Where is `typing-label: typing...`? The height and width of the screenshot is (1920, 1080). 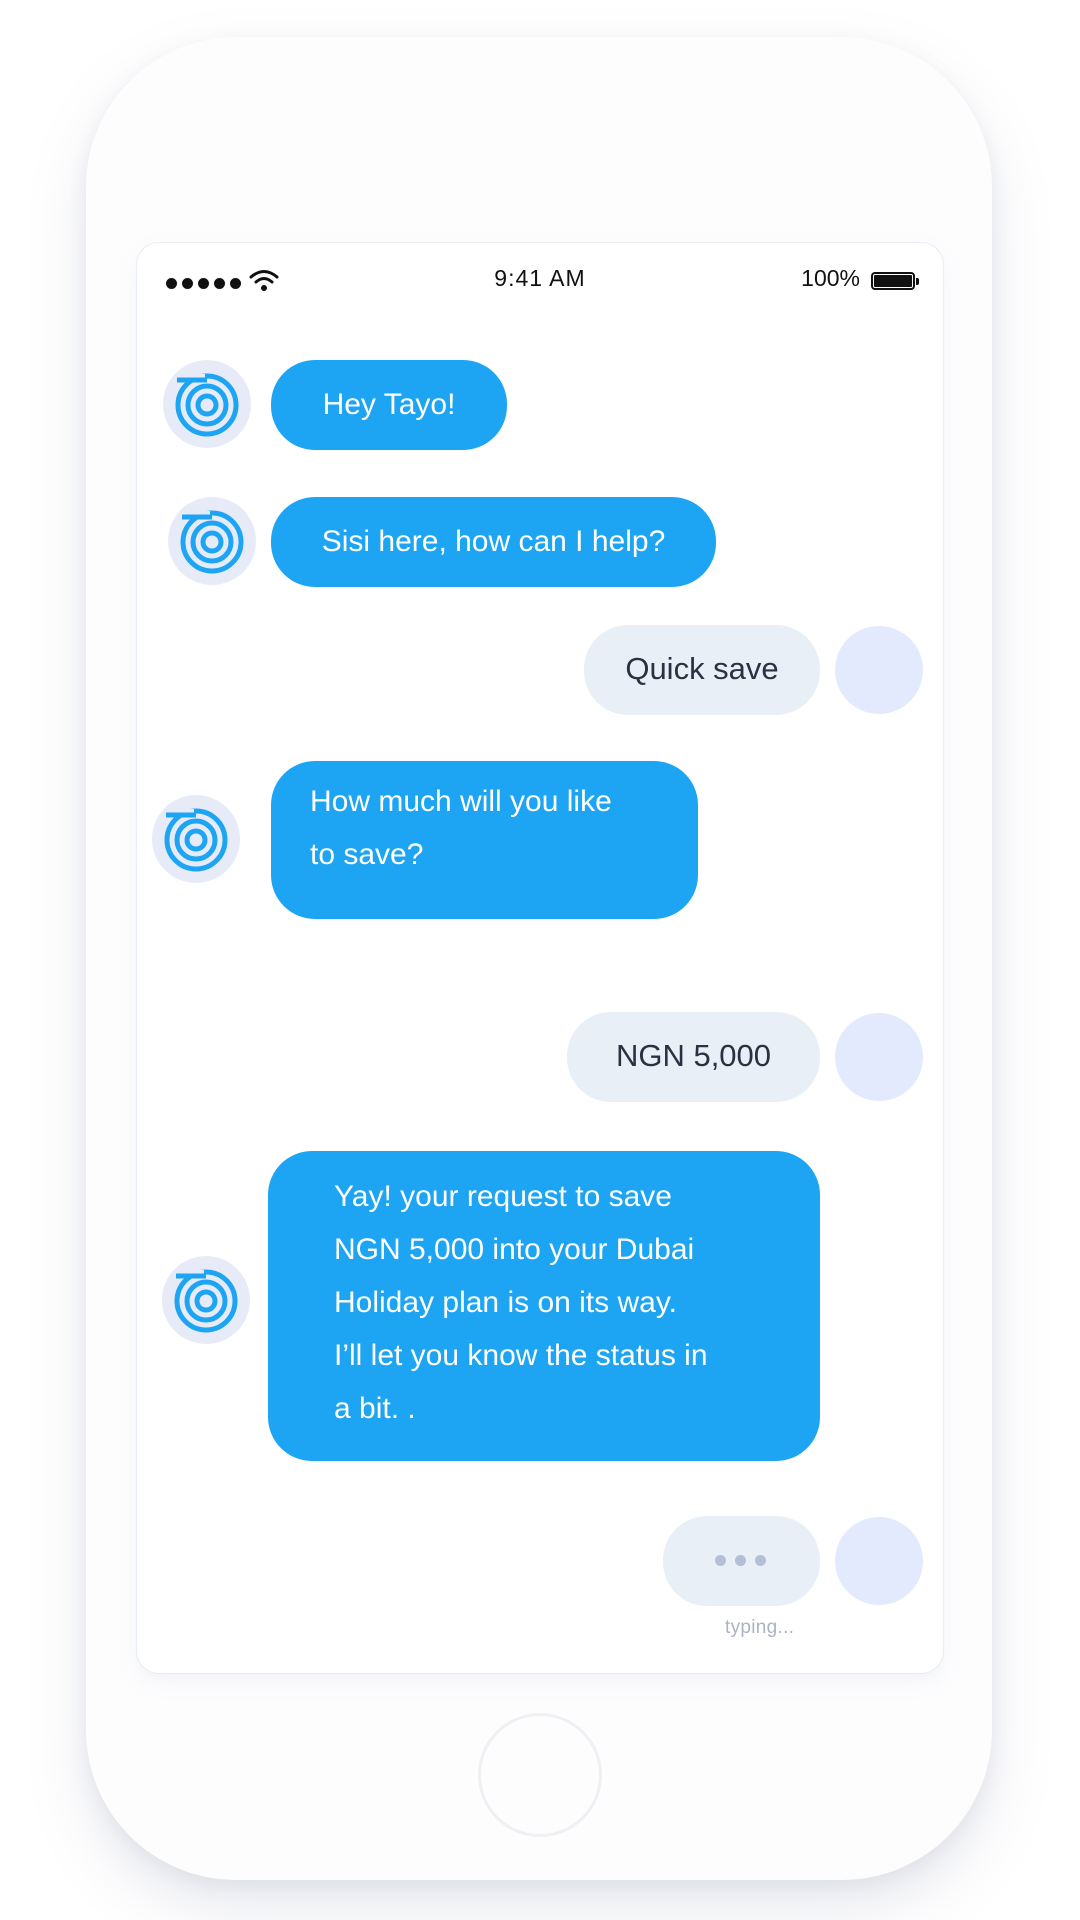 typing-label: typing... is located at coordinates (760, 1627).